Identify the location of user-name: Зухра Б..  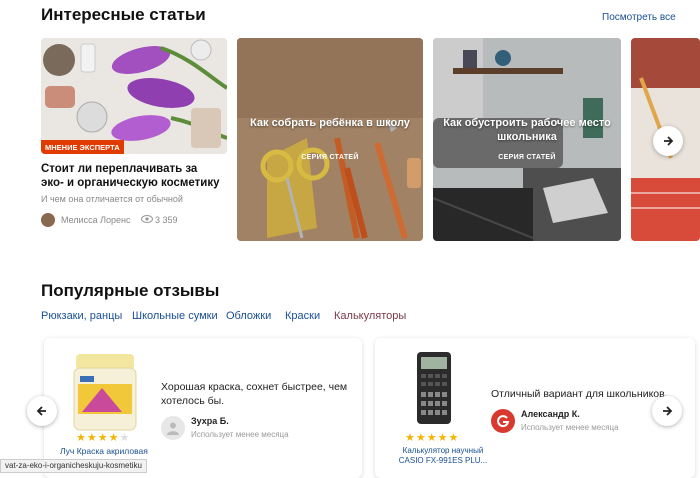
(210, 421).